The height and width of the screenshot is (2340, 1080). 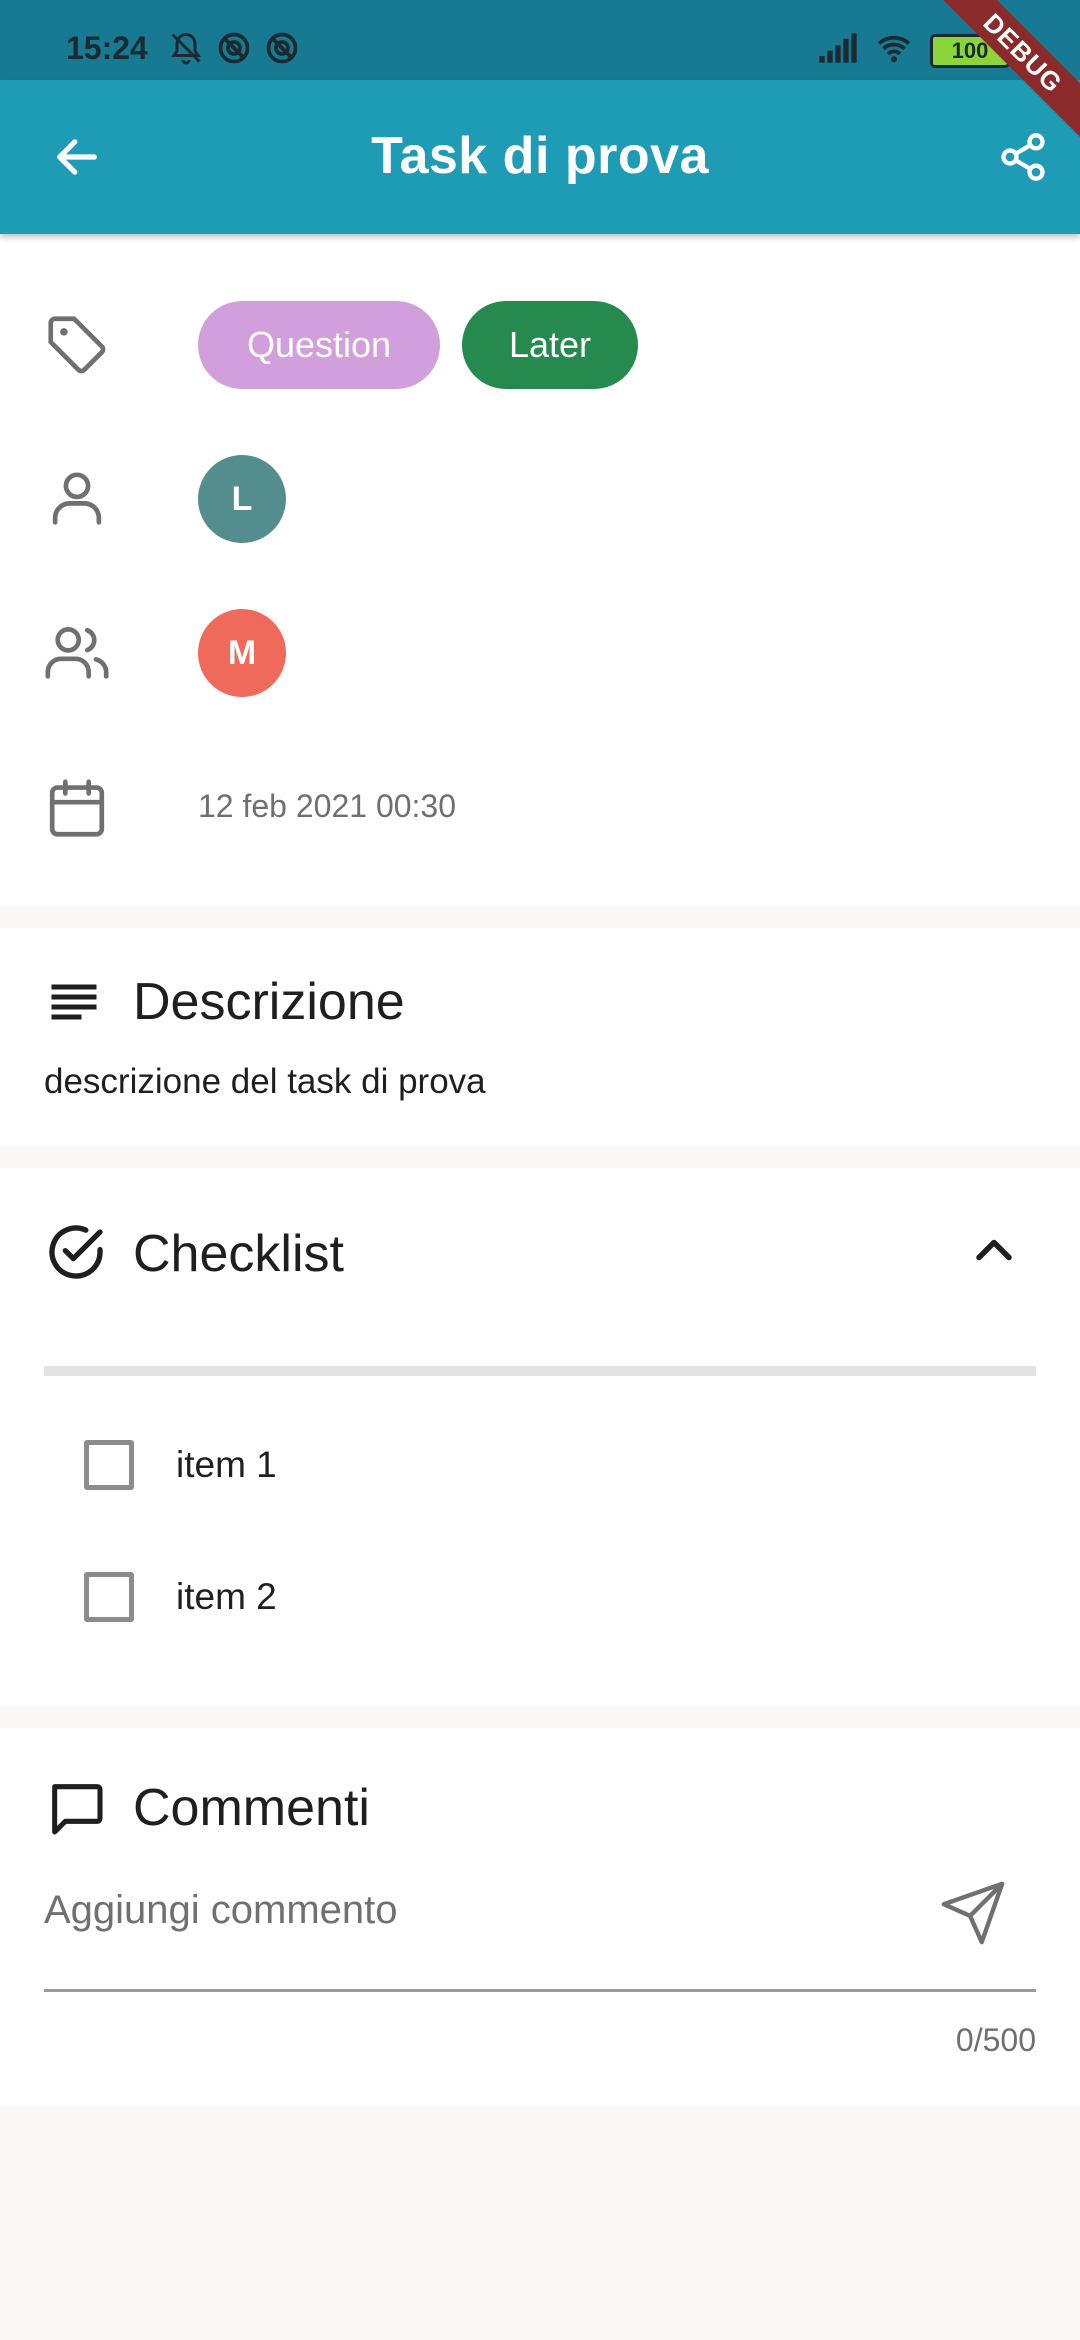 What do you see at coordinates (540, 808) in the screenshot?
I see `date-row: 12 feb 2021 00:30` at bounding box center [540, 808].